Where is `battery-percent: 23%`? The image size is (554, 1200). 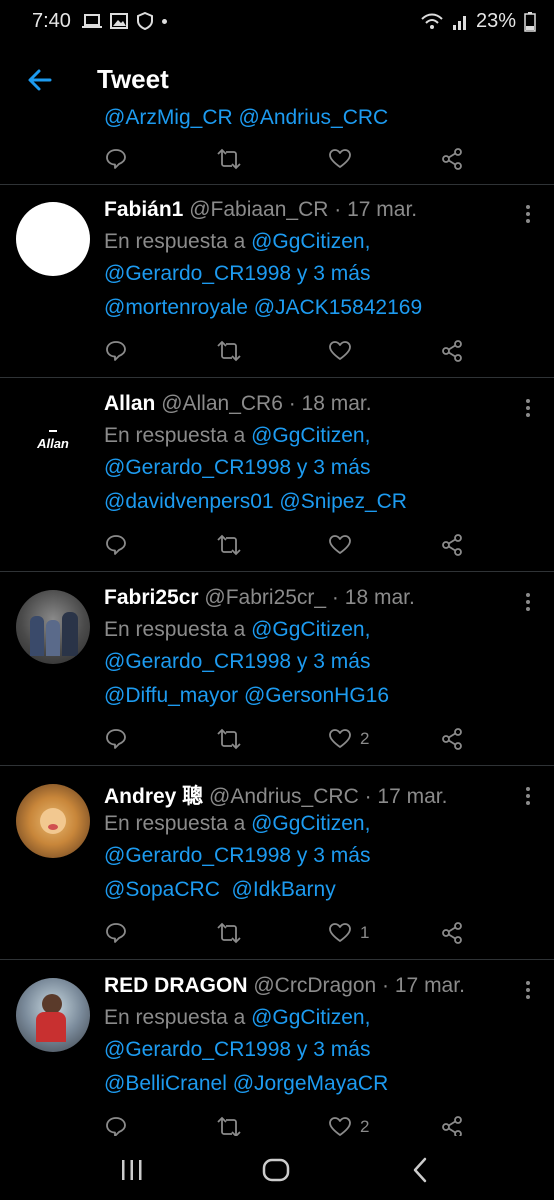 battery-percent: 23% is located at coordinates (495, 21).